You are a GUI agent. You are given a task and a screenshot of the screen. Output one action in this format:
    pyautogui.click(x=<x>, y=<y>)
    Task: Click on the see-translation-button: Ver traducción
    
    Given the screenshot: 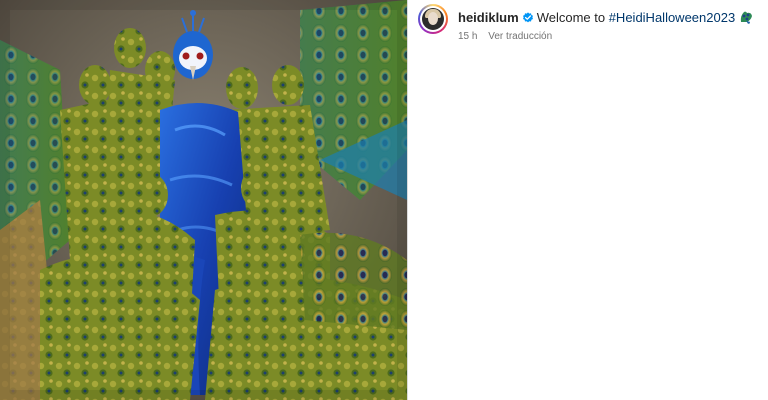 What is the action you would take?
    pyautogui.click(x=520, y=36)
    